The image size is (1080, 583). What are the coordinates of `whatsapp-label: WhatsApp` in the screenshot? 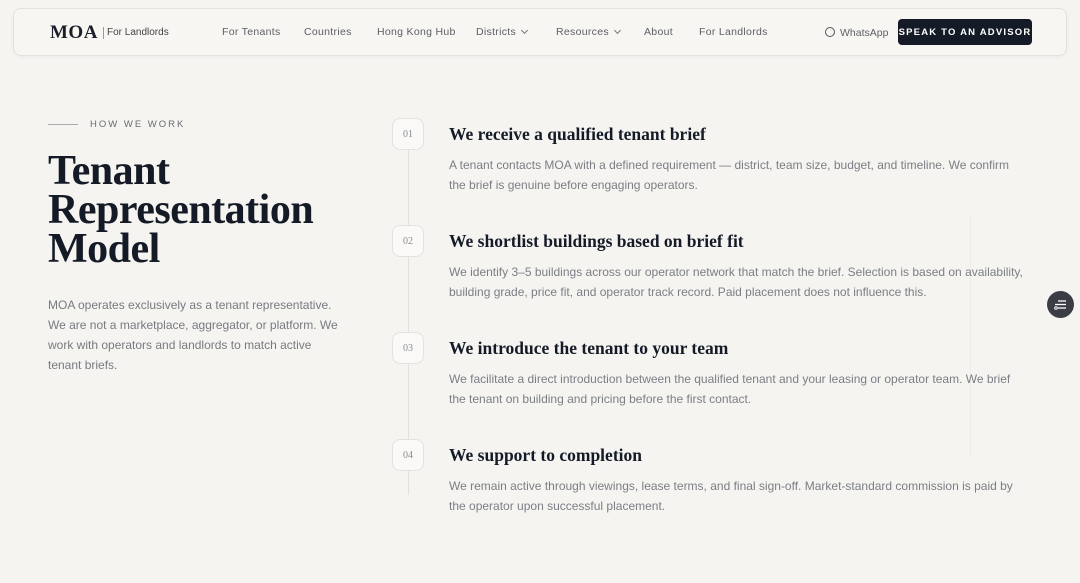 It's located at (864, 33).